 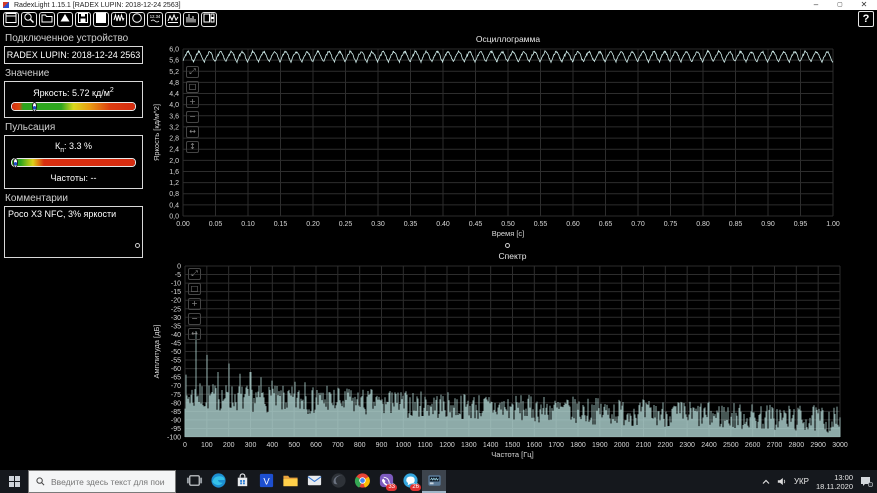 I want to click on x-tick-label: 0.35, so click(x=411, y=224).